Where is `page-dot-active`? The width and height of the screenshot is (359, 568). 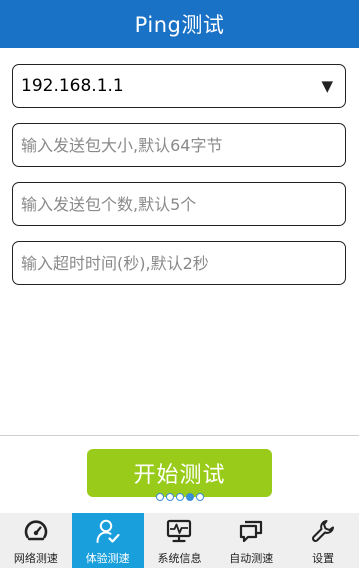
page-dot-active is located at coordinates (189, 497).